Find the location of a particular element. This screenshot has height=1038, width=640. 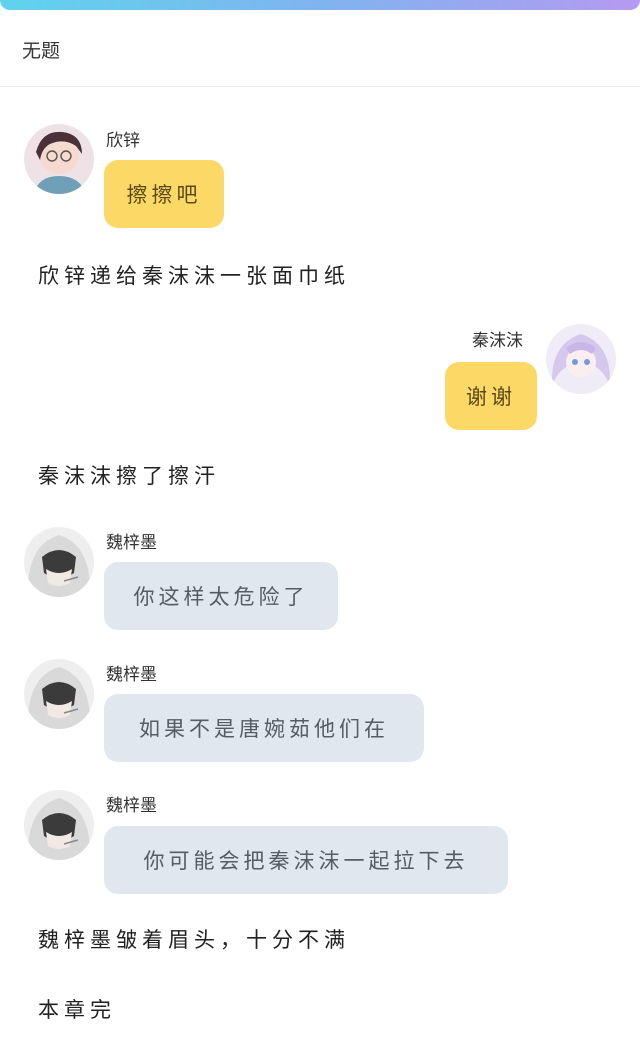

message-bubble: 你可能会把秦沫沫一起拉下去 is located at coordinates (306, 860).